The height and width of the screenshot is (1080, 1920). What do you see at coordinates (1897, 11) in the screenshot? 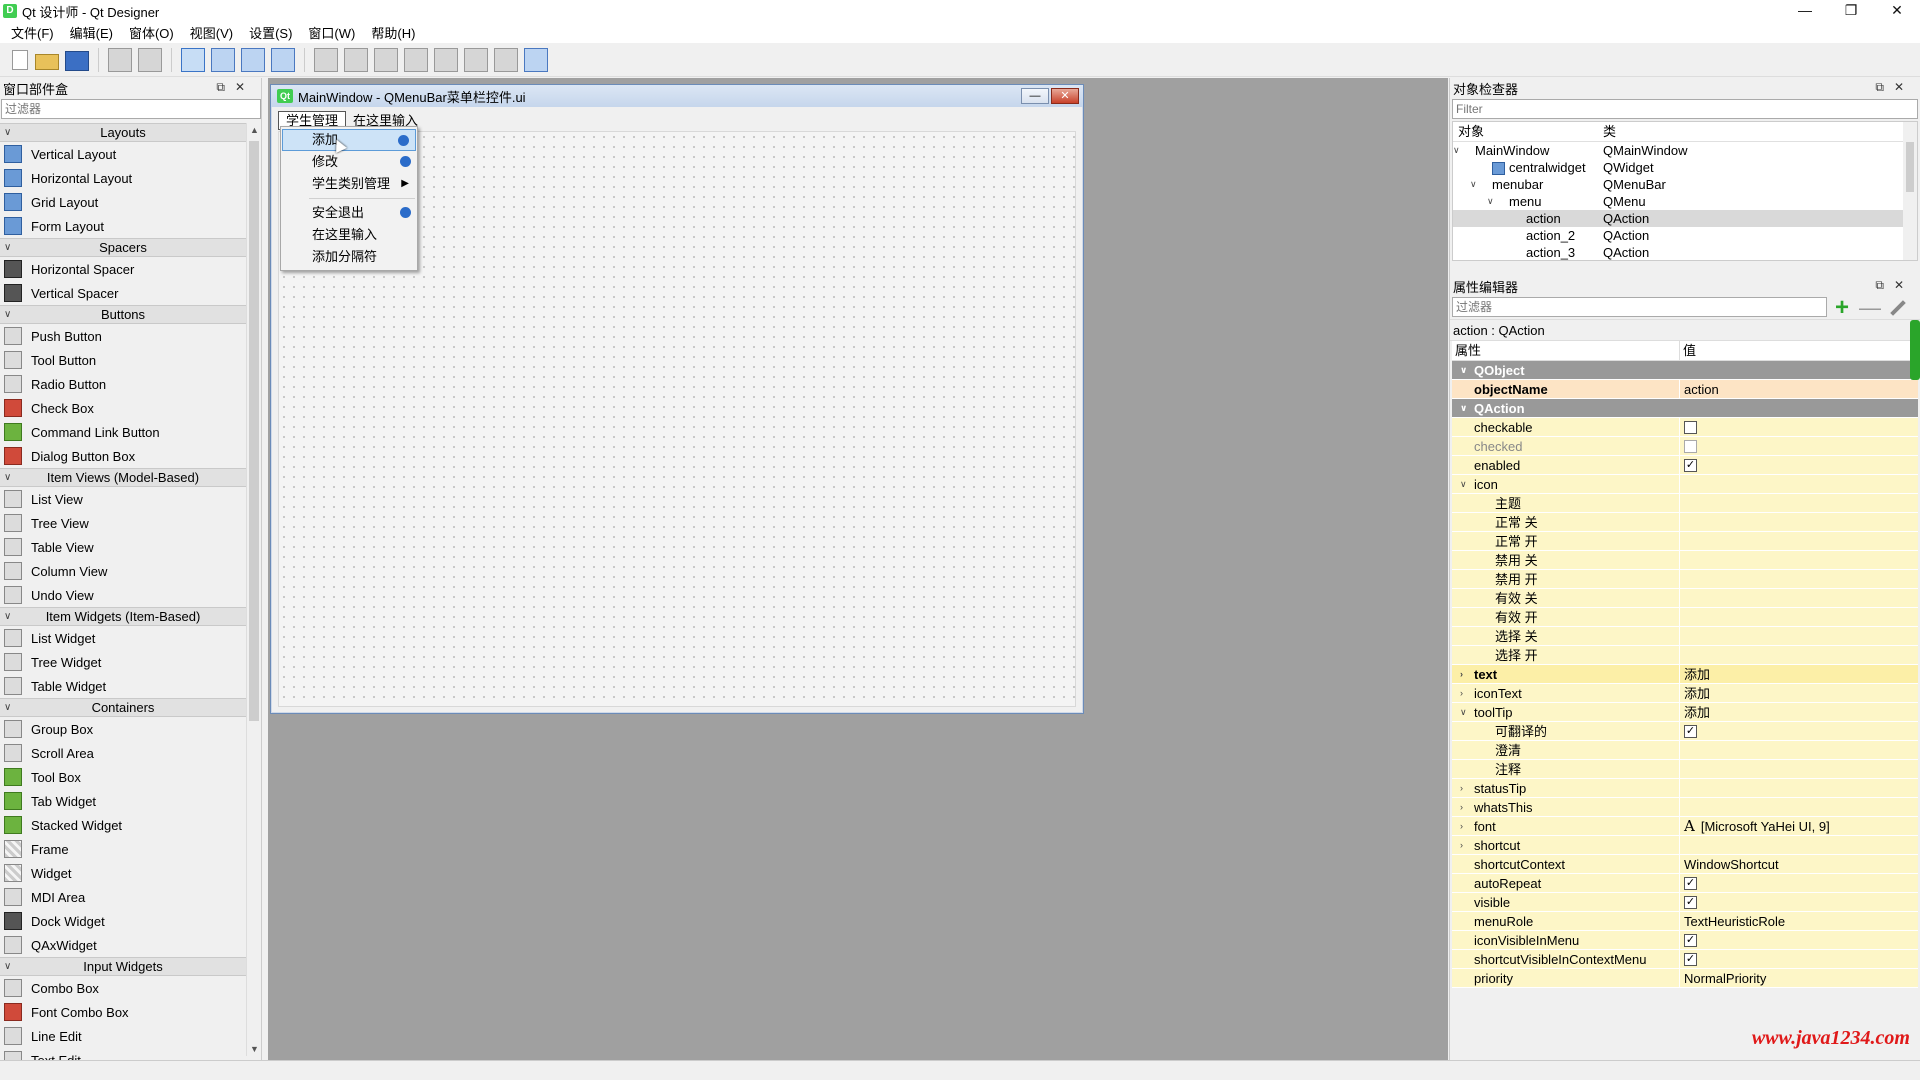
I see `close-button: ✕` at bounding box center [1897, 11].